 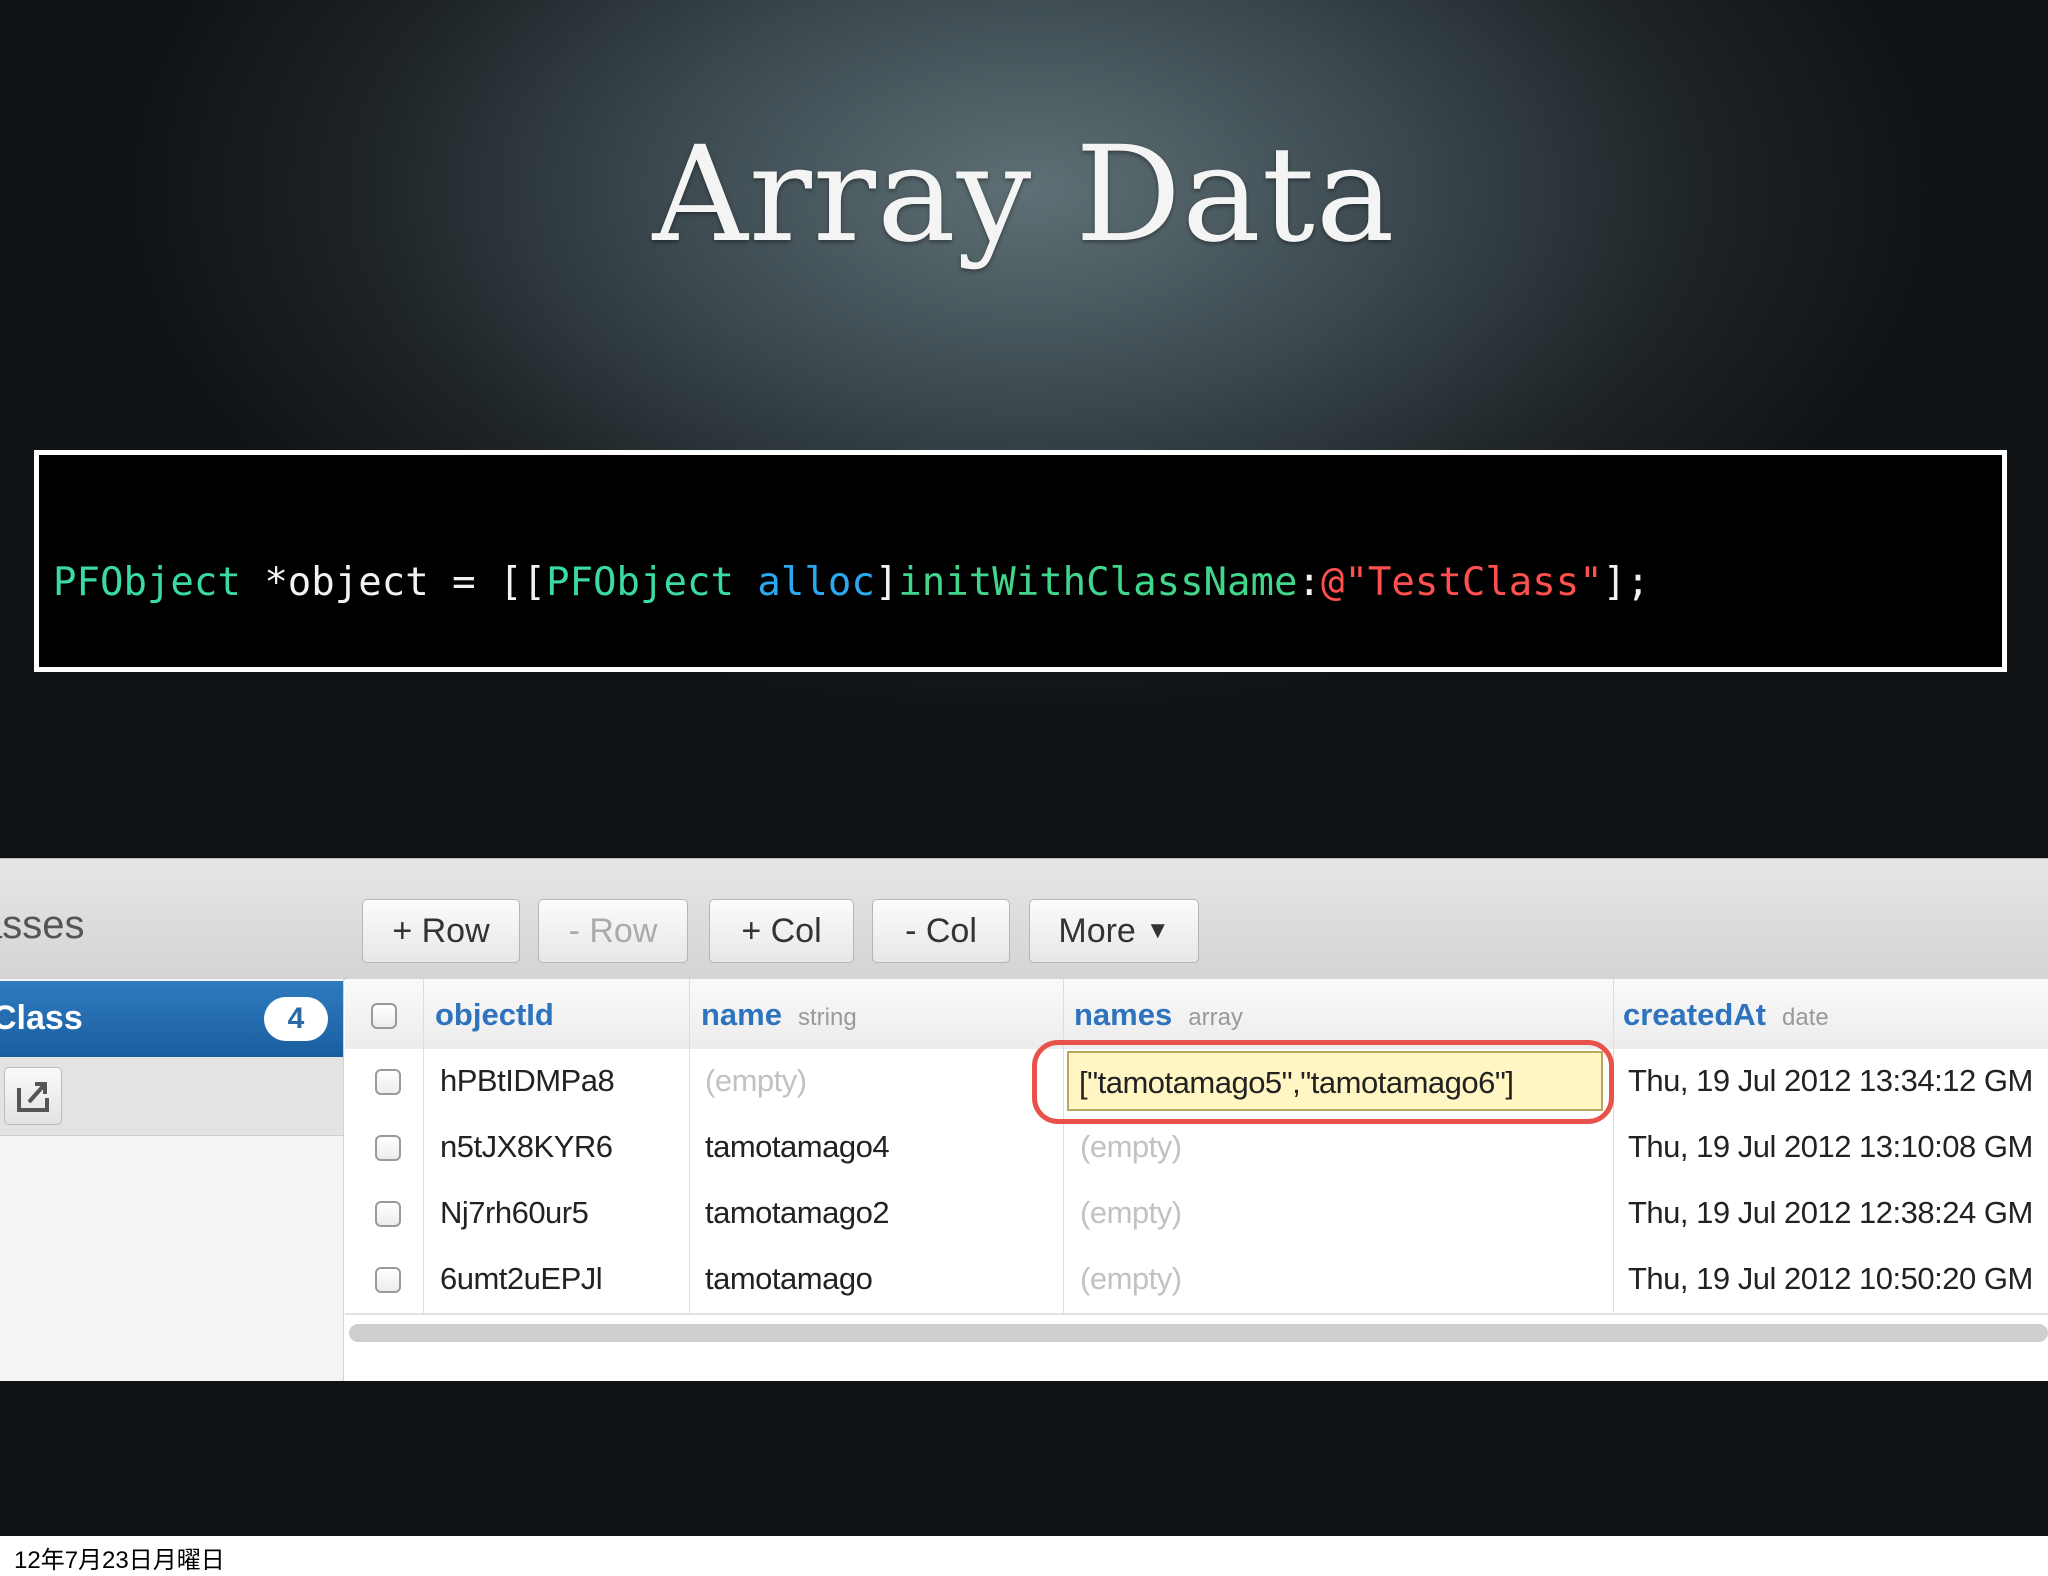 I want to click on code-token: :, so click(x=1309, y=582).